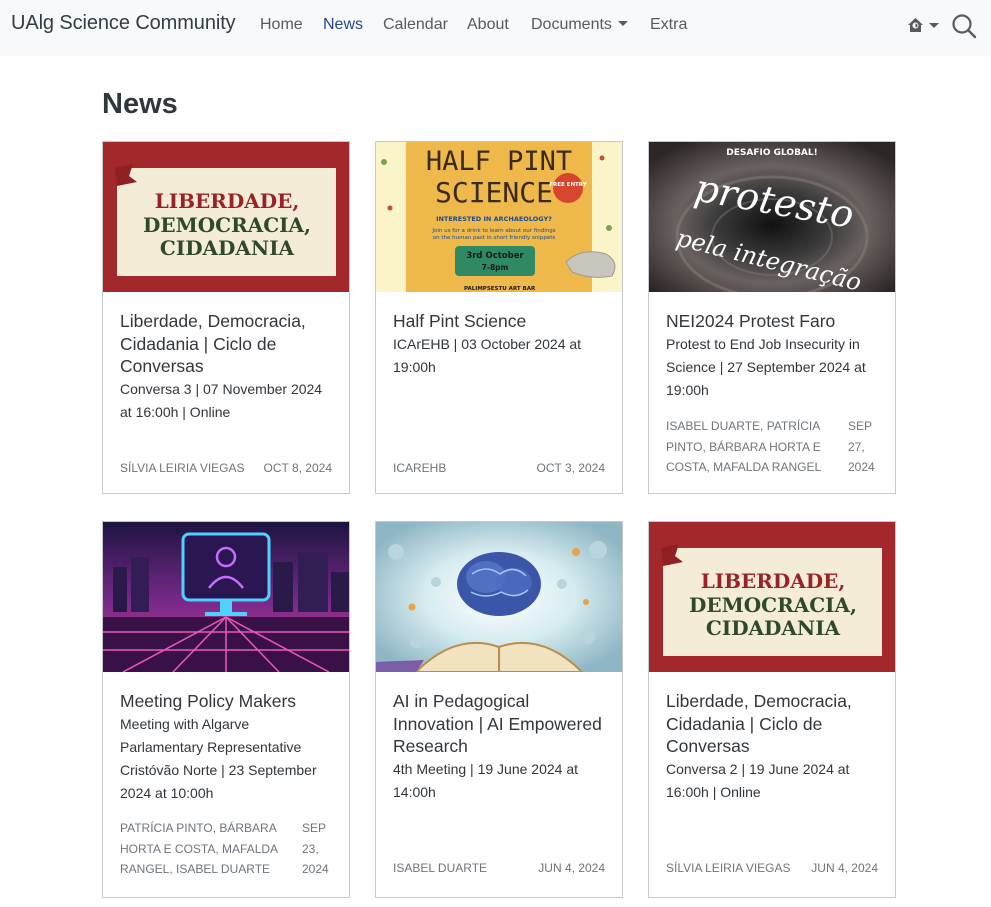 This screenshot has height=907, width=991. I want to click on nav-link-calendar: Calendar, so click(415, 25).